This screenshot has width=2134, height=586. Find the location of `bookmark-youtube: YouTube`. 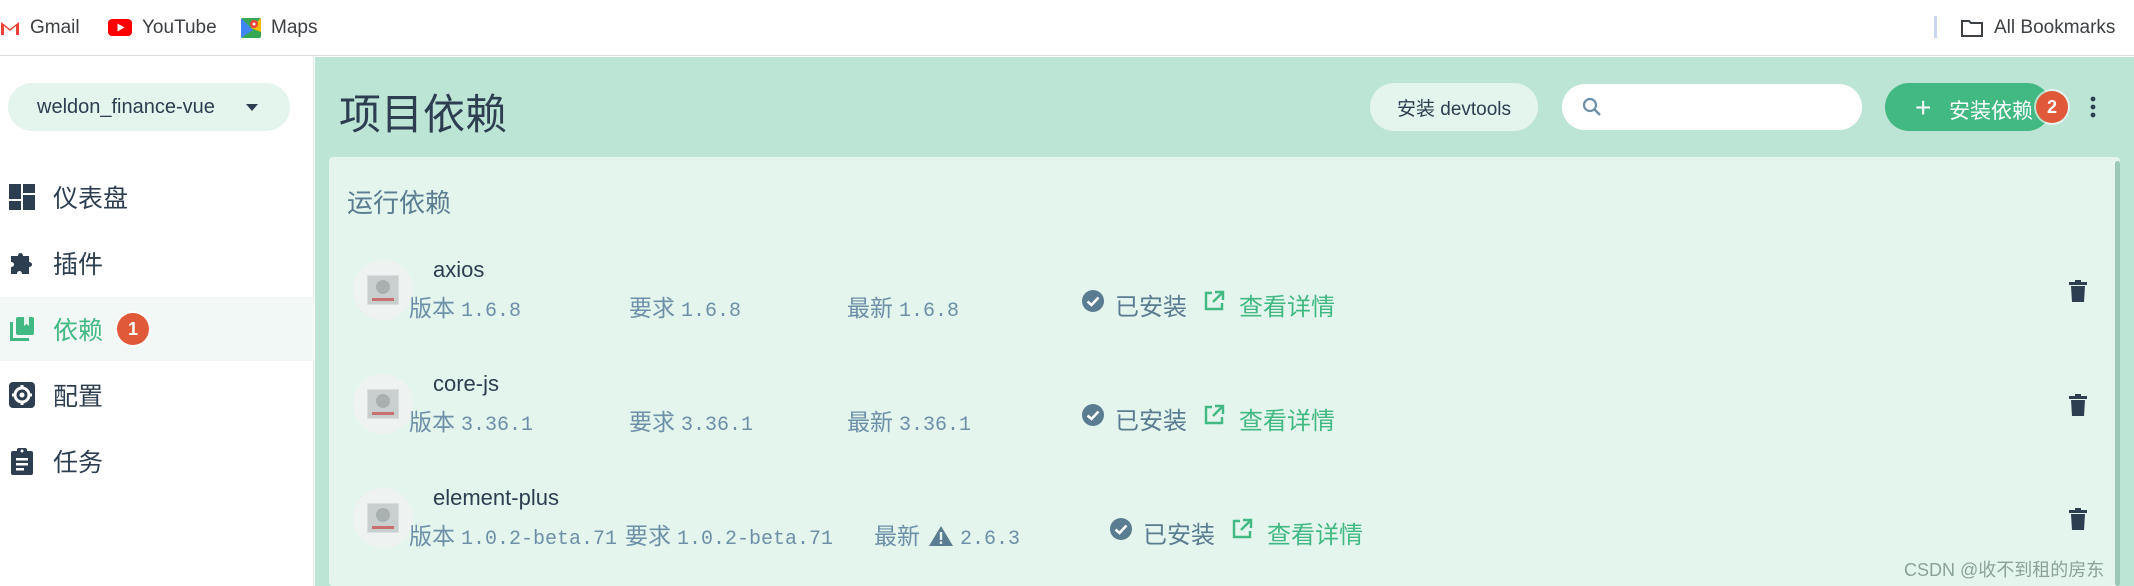

bookmark-youtube: YouTube is located at coordinates (162, 28).